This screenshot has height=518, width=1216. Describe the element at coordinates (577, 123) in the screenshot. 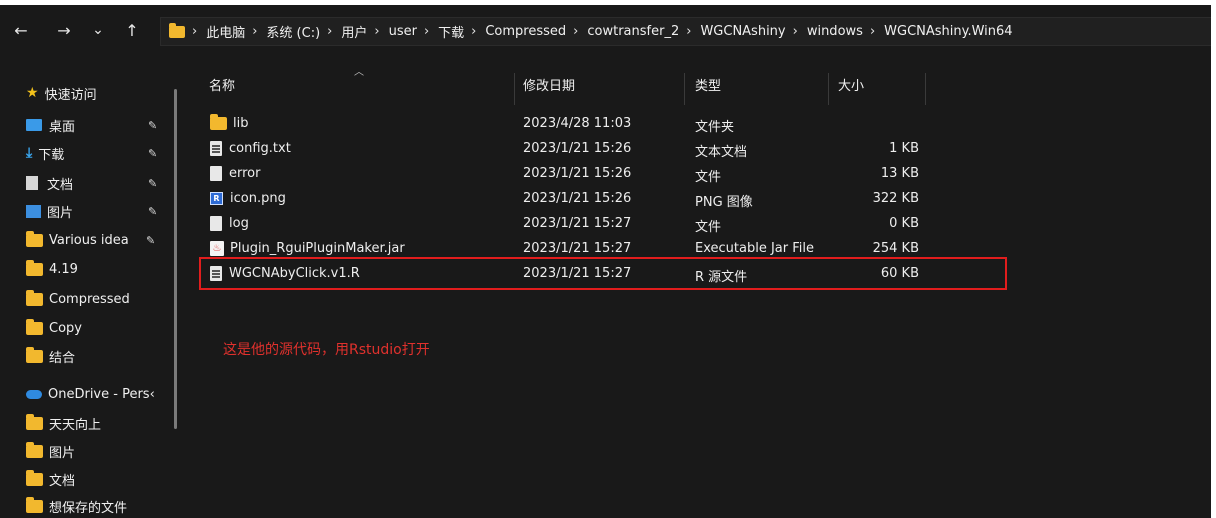

I see `file-date: 2023/4/28 11:03` at that location.